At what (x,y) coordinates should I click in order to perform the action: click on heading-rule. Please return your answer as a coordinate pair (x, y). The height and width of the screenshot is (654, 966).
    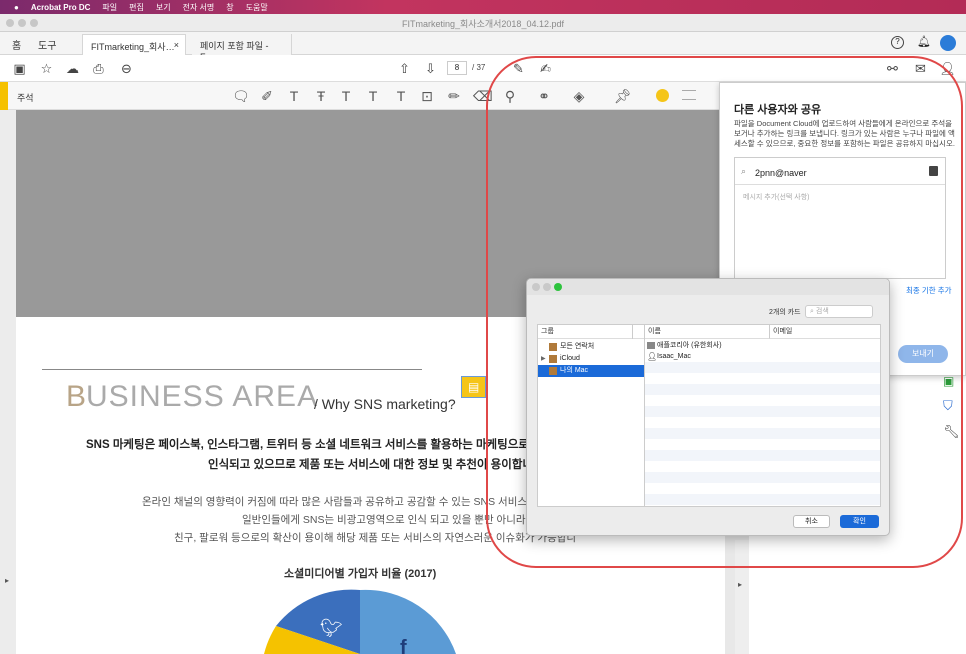
    Looking at the image, I should click on (232, 369).